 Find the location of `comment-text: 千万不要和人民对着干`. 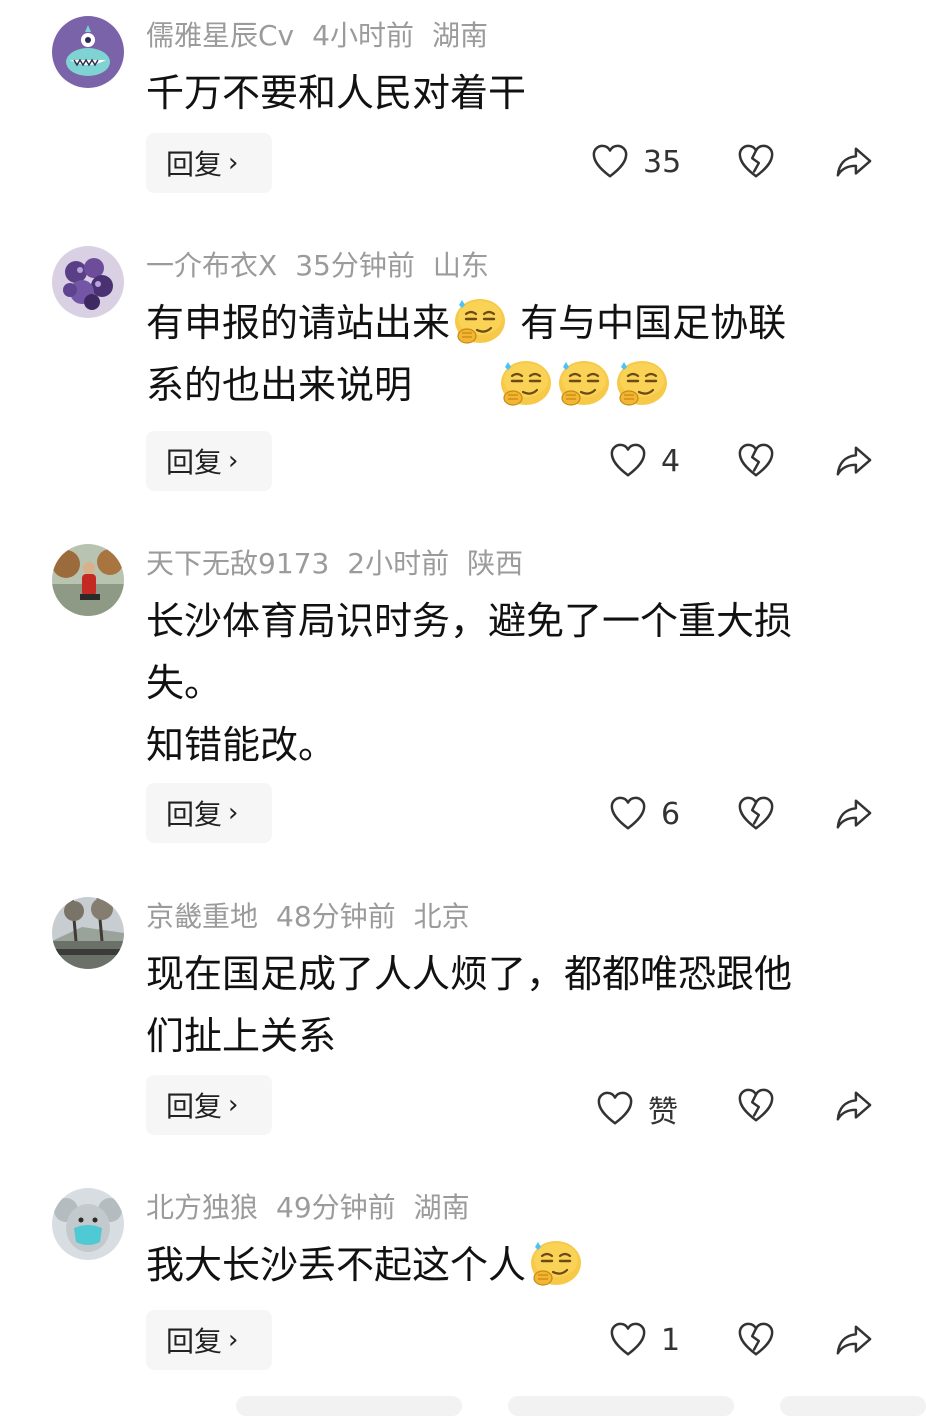

comment-text: 千万不要和人民对着干 is located at coordinates (511, 93).